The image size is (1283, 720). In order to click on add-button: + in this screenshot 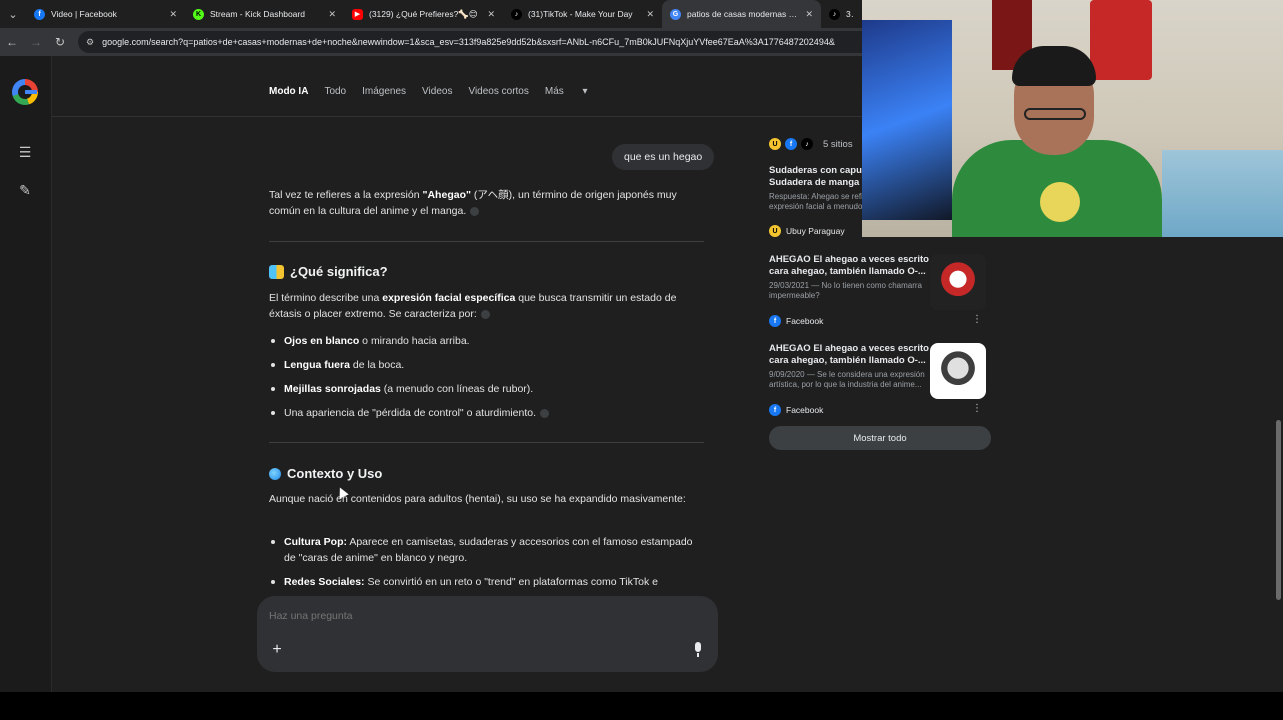, I will do `click(277, 650)`.